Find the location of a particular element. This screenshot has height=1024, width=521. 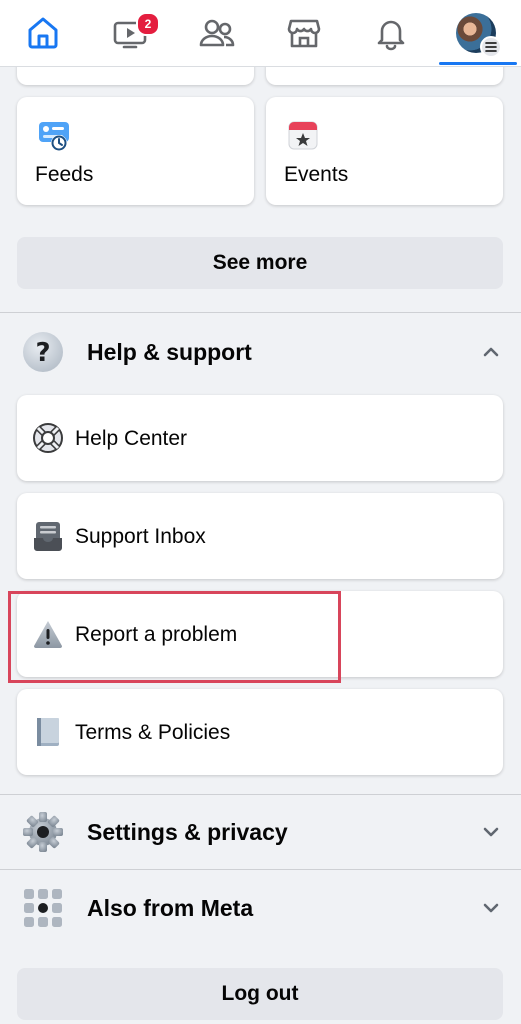

terms-policies-item: Terms & Policies is located at coordinates (260, 732).